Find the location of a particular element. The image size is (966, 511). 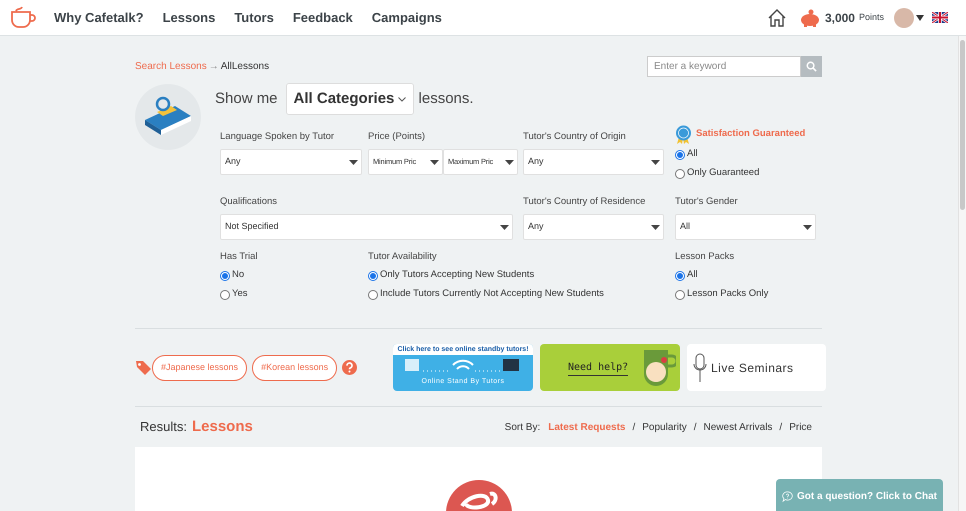

nav-link: Lessons is located at coordinates (189, 18).